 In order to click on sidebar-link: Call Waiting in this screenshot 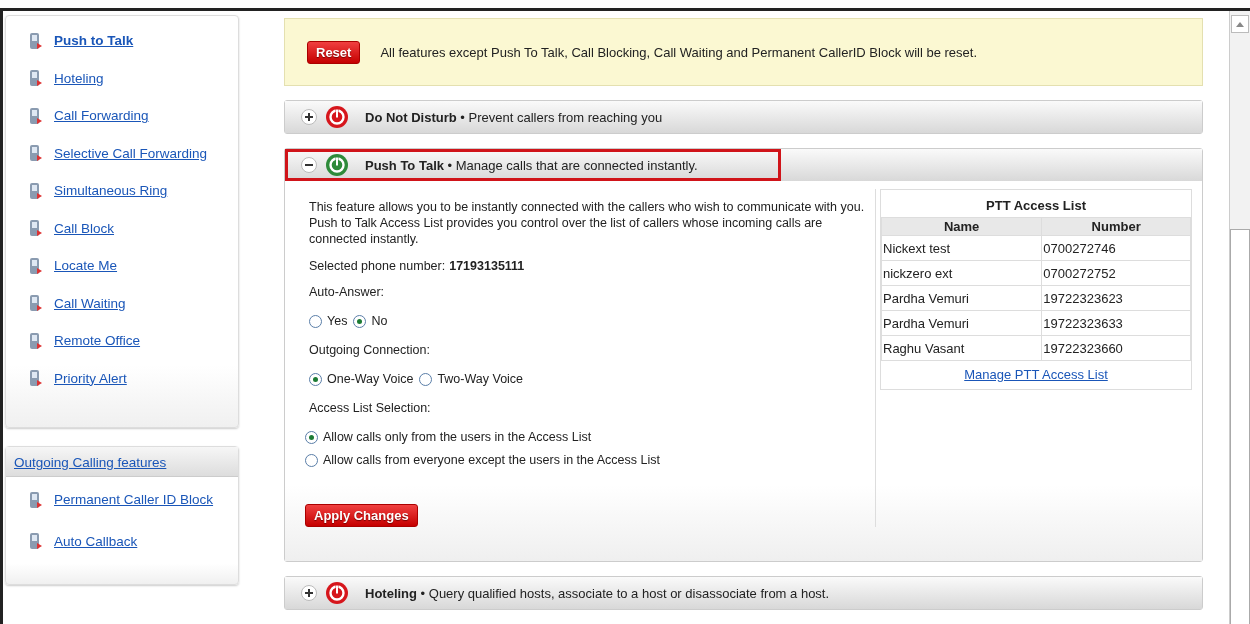, I will do `click(90, 303)`.